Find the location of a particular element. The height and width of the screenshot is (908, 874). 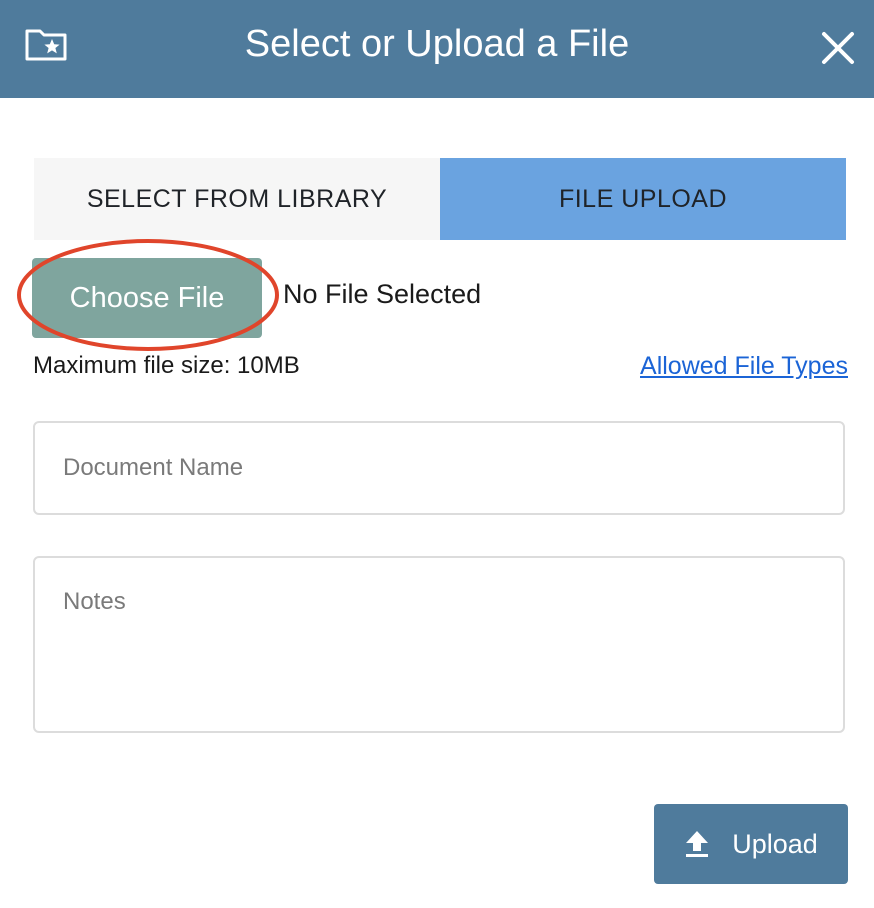

document-name-input is located at coordinates (439, 468).